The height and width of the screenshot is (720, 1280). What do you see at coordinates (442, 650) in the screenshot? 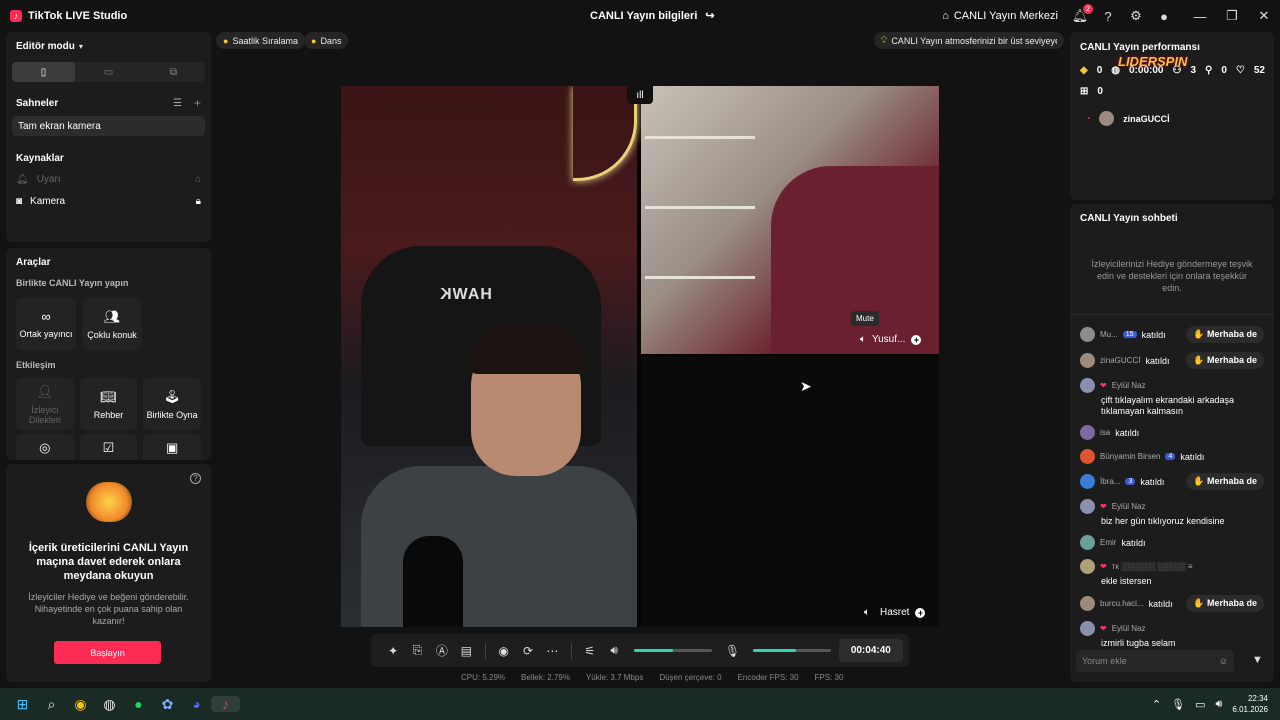
I see `ai-icon: Ⓐ` at bounding box center [442, 650].